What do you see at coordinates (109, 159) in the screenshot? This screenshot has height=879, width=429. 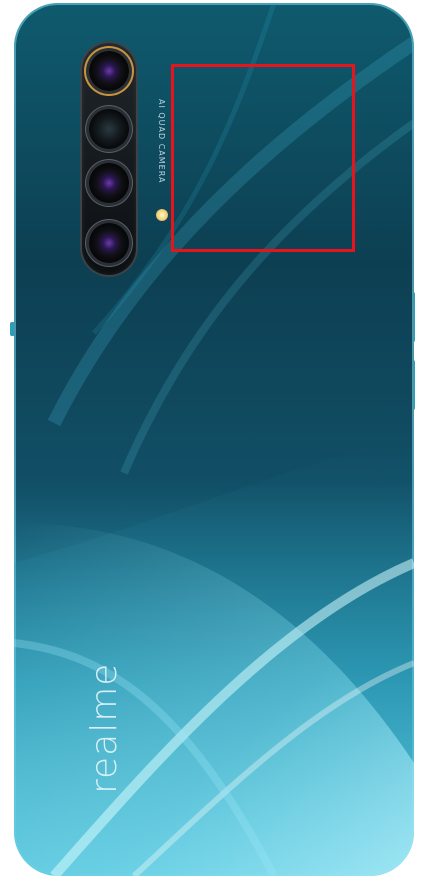 I see `camera-module` at bounding box center [109, 159].